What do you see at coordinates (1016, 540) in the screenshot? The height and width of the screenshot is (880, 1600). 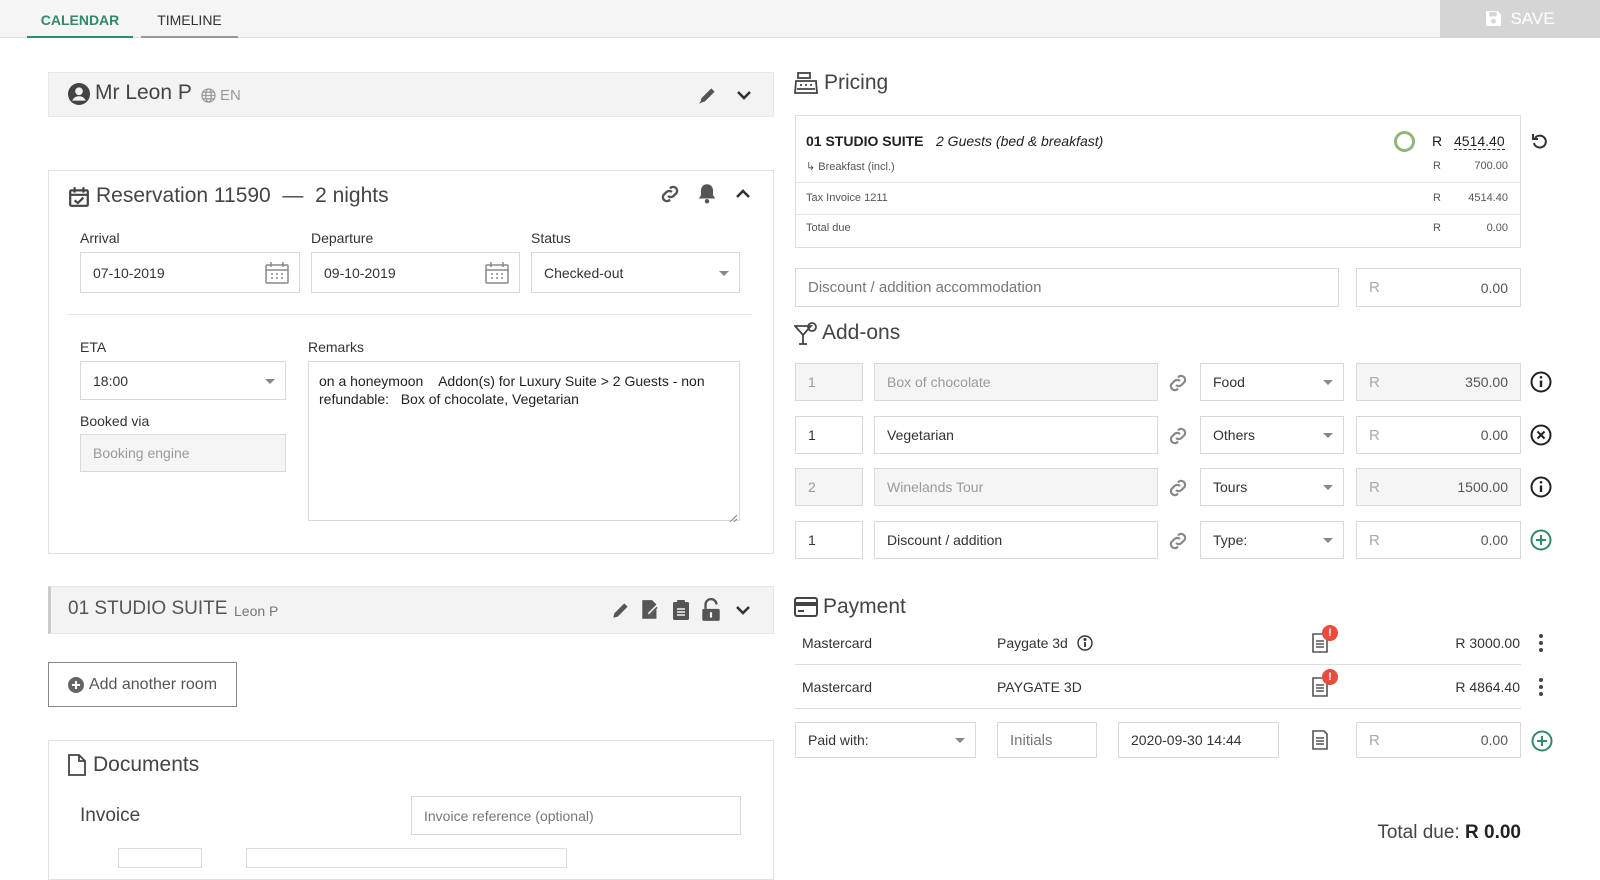 I see `addon-name: Discount / addition` at bounding box center [1016, 540].